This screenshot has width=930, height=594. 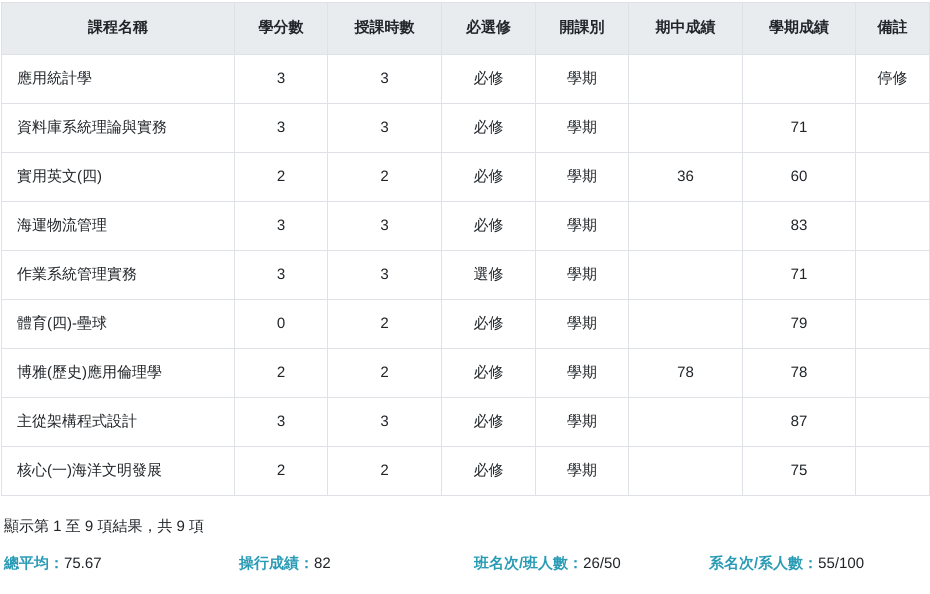 What do you see at coordinates (799, 324) in the screenshot?
I see `table-cell: 79` at bounding box center [799, 324].